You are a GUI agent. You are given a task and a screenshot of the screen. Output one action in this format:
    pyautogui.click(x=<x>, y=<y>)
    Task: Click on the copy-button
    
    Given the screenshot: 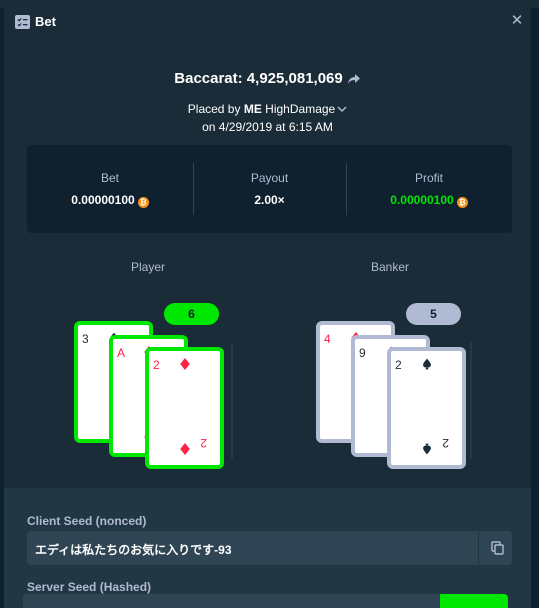 What is the action you would take?
    pyautogui.click(x=495, y=548)
    